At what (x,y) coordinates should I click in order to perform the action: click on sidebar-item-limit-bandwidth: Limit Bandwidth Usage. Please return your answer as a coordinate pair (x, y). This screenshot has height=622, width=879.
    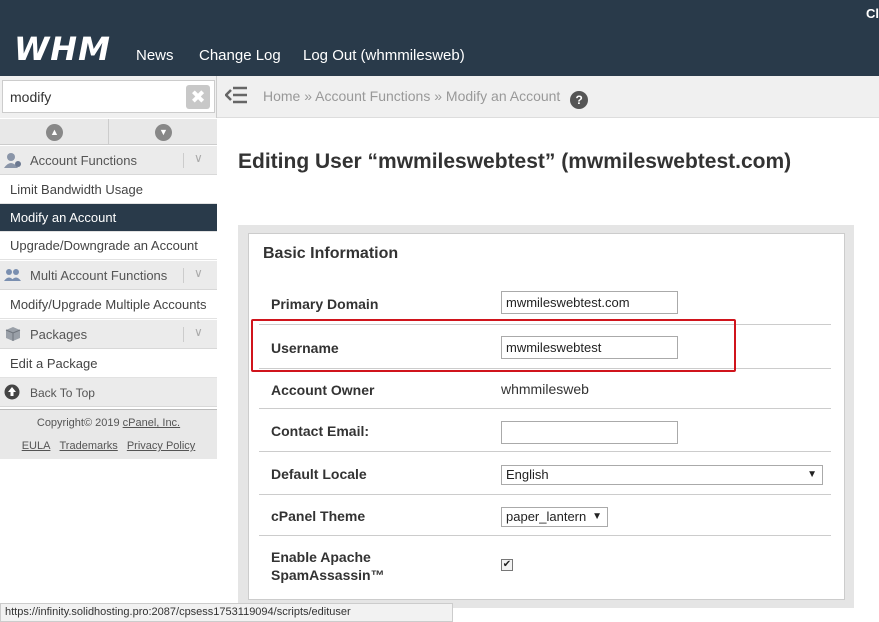
    Looking at the image, I should click on (108, 190).